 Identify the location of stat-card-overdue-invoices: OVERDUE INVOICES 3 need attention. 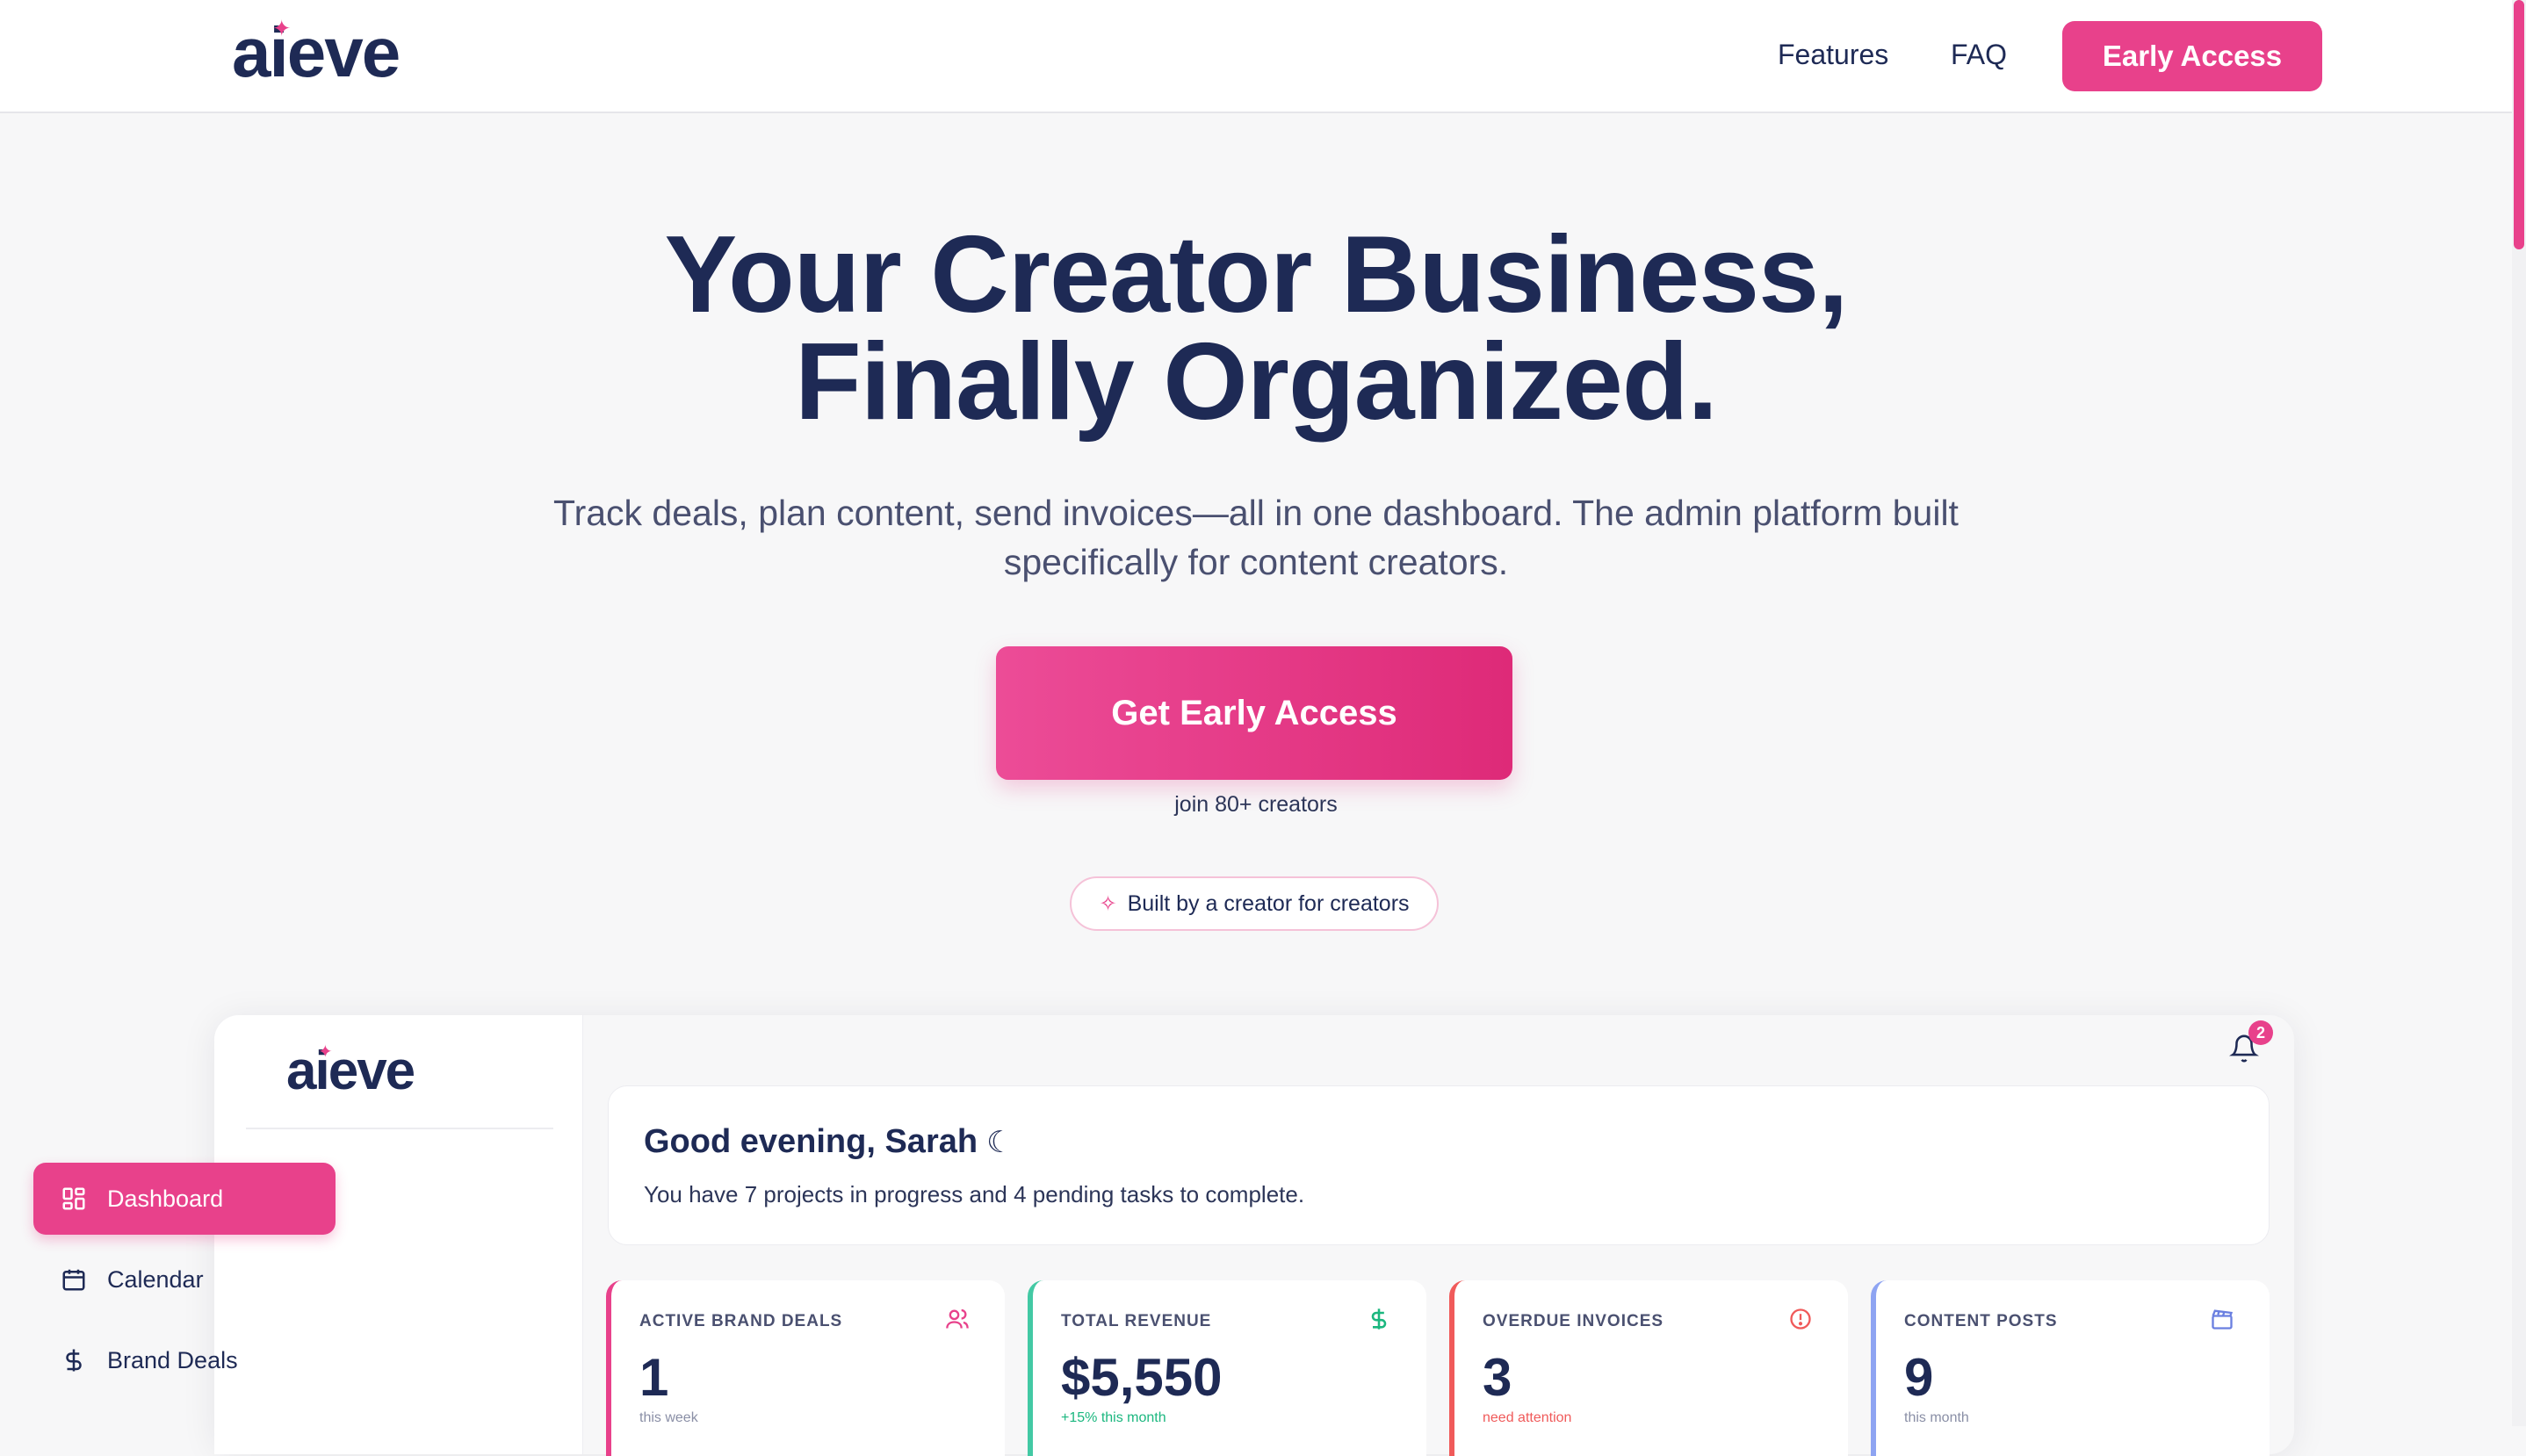
(1648, 1368).